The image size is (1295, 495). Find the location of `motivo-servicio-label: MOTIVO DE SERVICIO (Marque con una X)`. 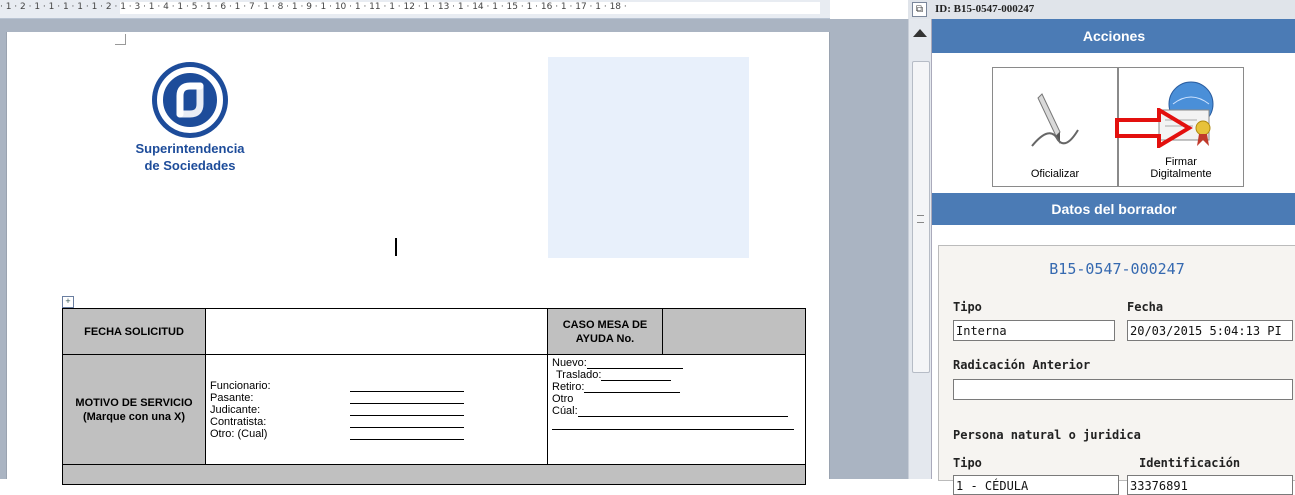

motivo-servicio-label: MOTIVO DE SERVICIO (Marque con una X) is located at coordinates (134, 409).